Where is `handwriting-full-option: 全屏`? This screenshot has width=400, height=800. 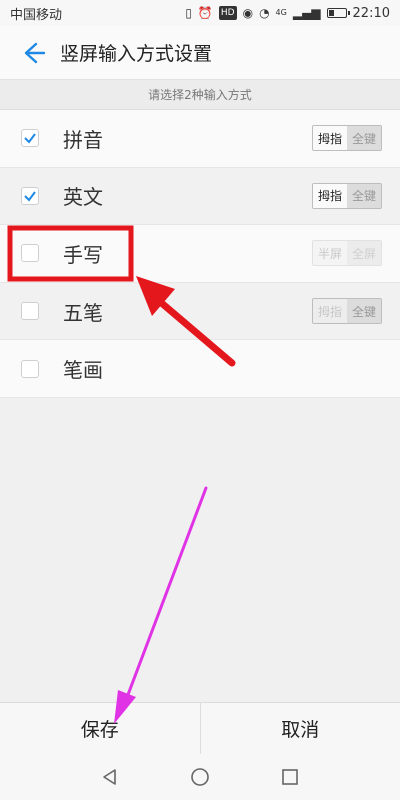
handwriting-full-option: 全屏 is located at coordinates (364, 253).